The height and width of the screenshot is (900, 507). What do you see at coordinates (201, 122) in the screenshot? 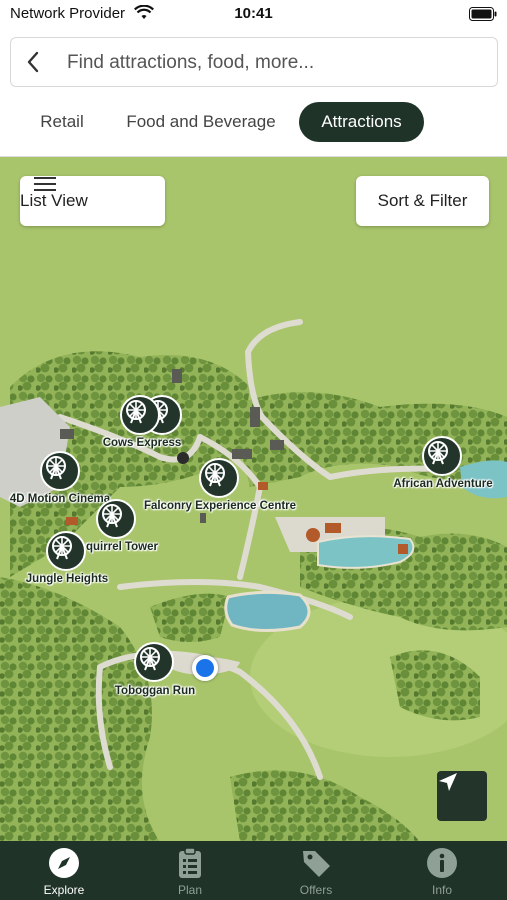
I see `tab-food-and-beverage: Food and Beverage` at bounding box center [201, 122].